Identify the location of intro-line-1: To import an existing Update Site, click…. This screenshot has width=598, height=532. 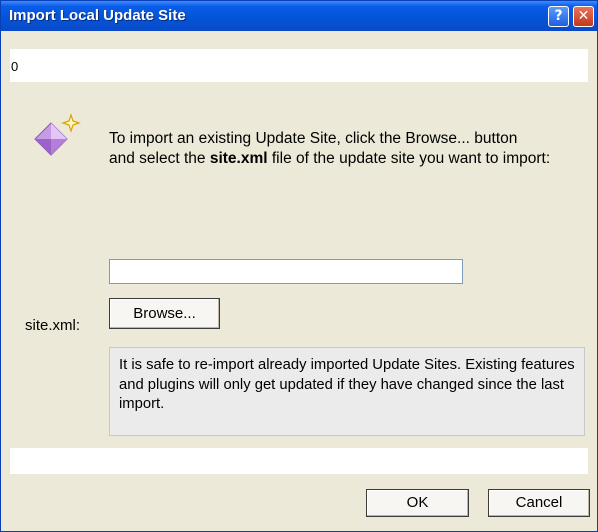
(313, 138).